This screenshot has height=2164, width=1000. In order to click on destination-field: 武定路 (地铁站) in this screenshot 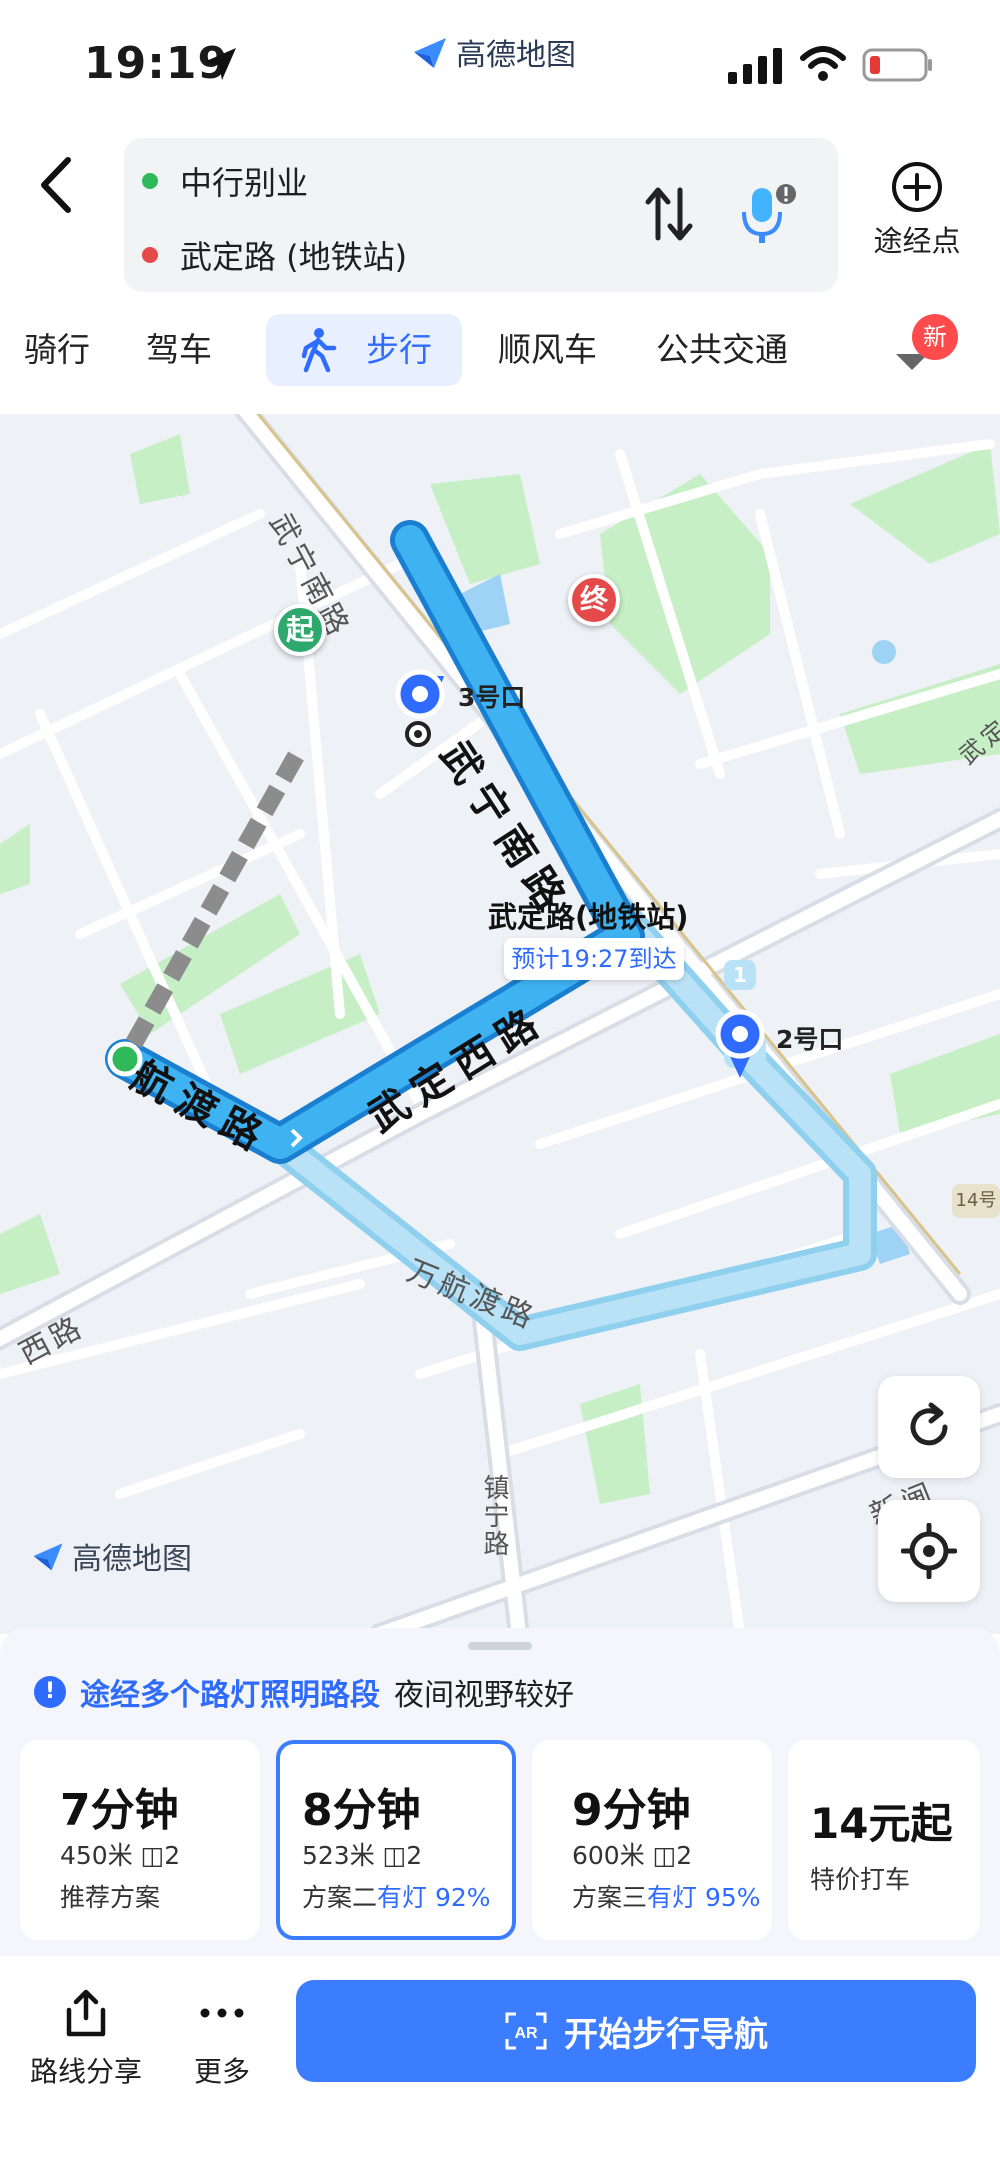, I will do `click(274, 255)`.